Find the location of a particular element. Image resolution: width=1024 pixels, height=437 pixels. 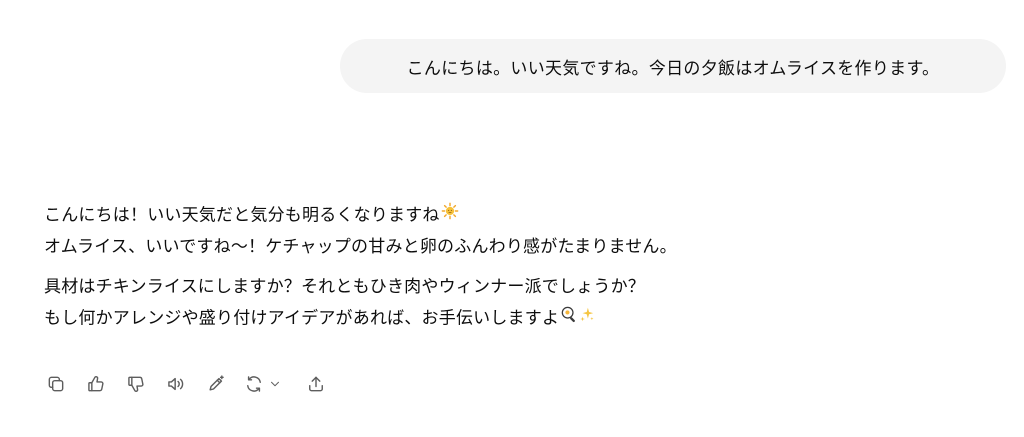

message-action-bar is located at coordinates (194, 384).